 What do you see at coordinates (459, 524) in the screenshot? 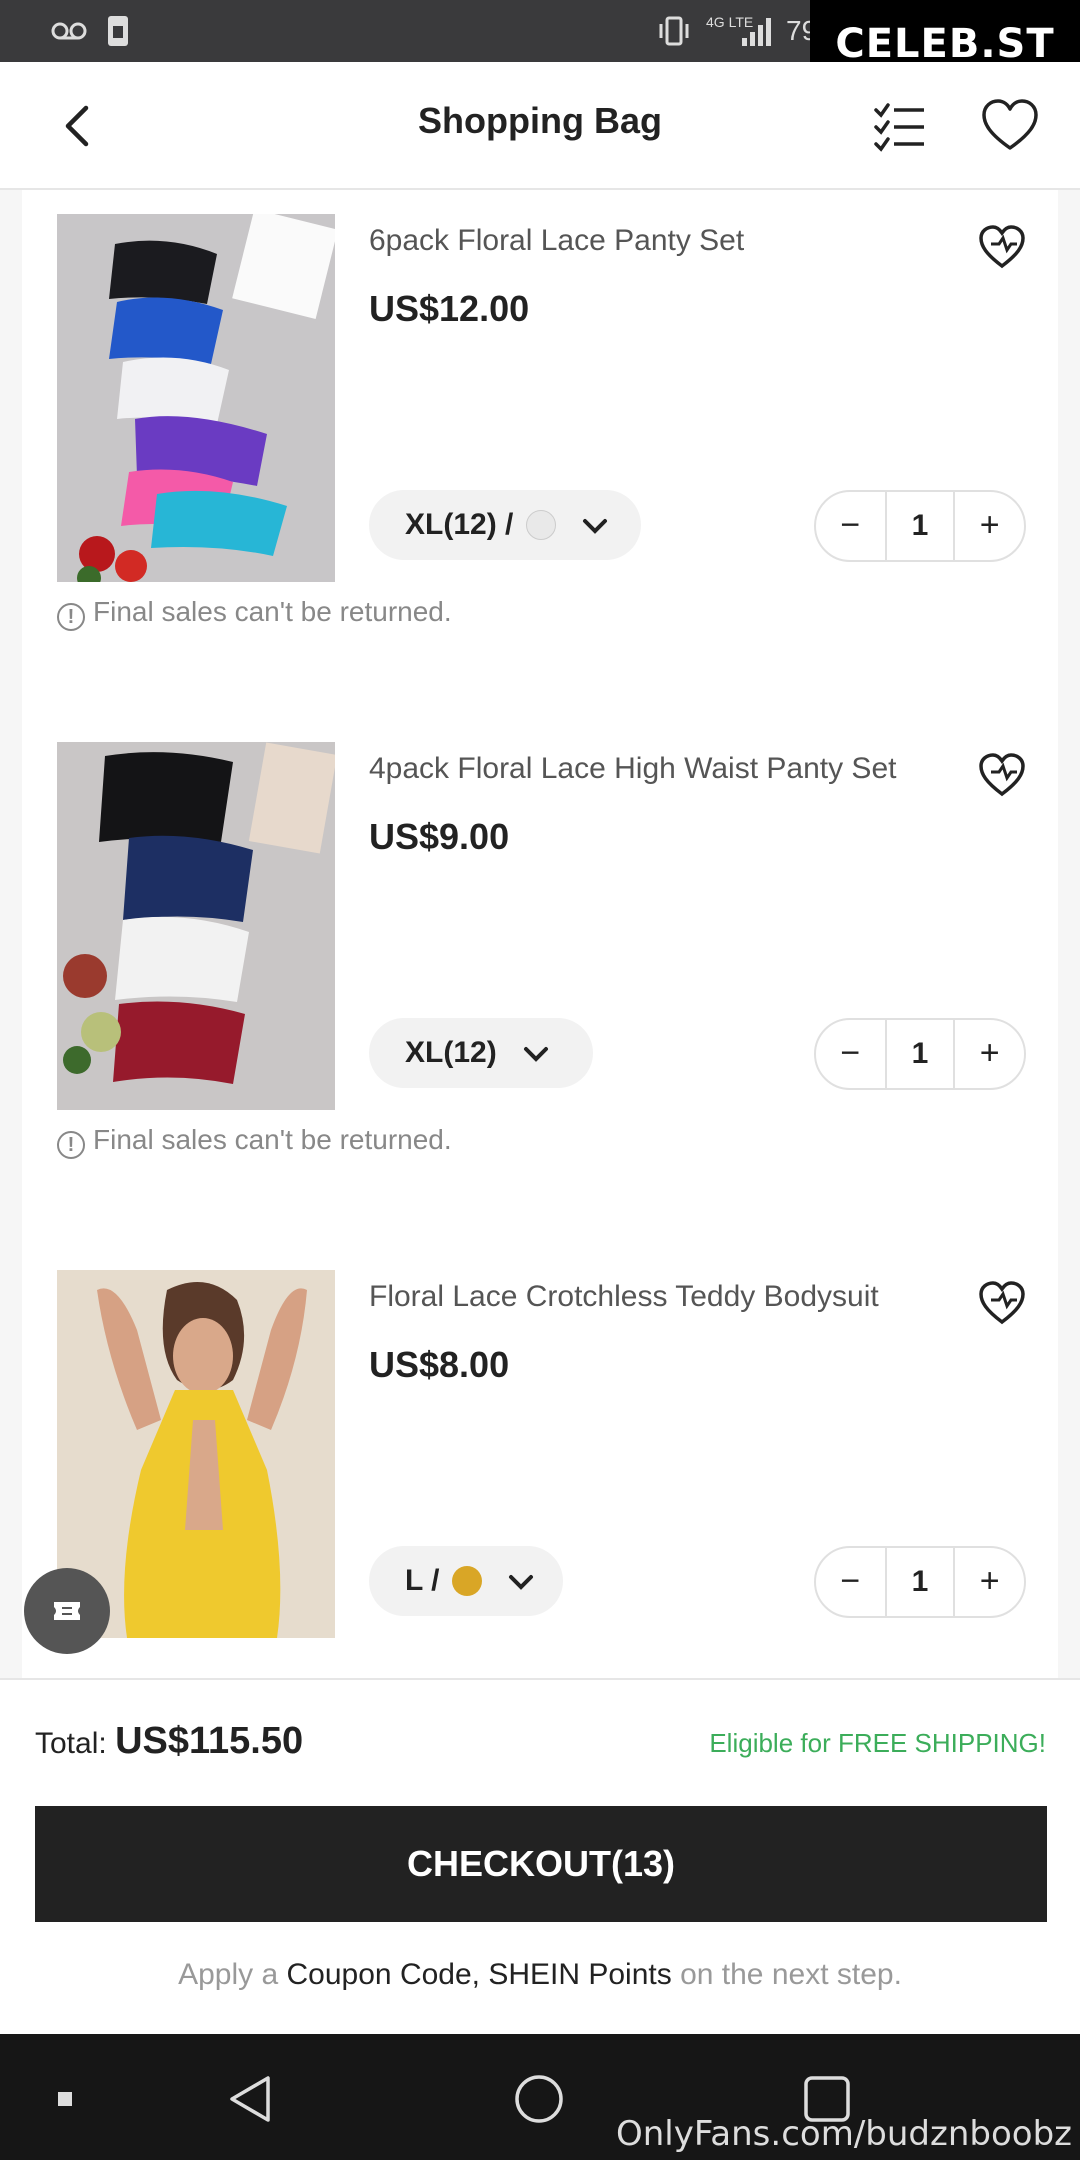
I see `size-value: XL(12) /` at bounding box center [459, 524].